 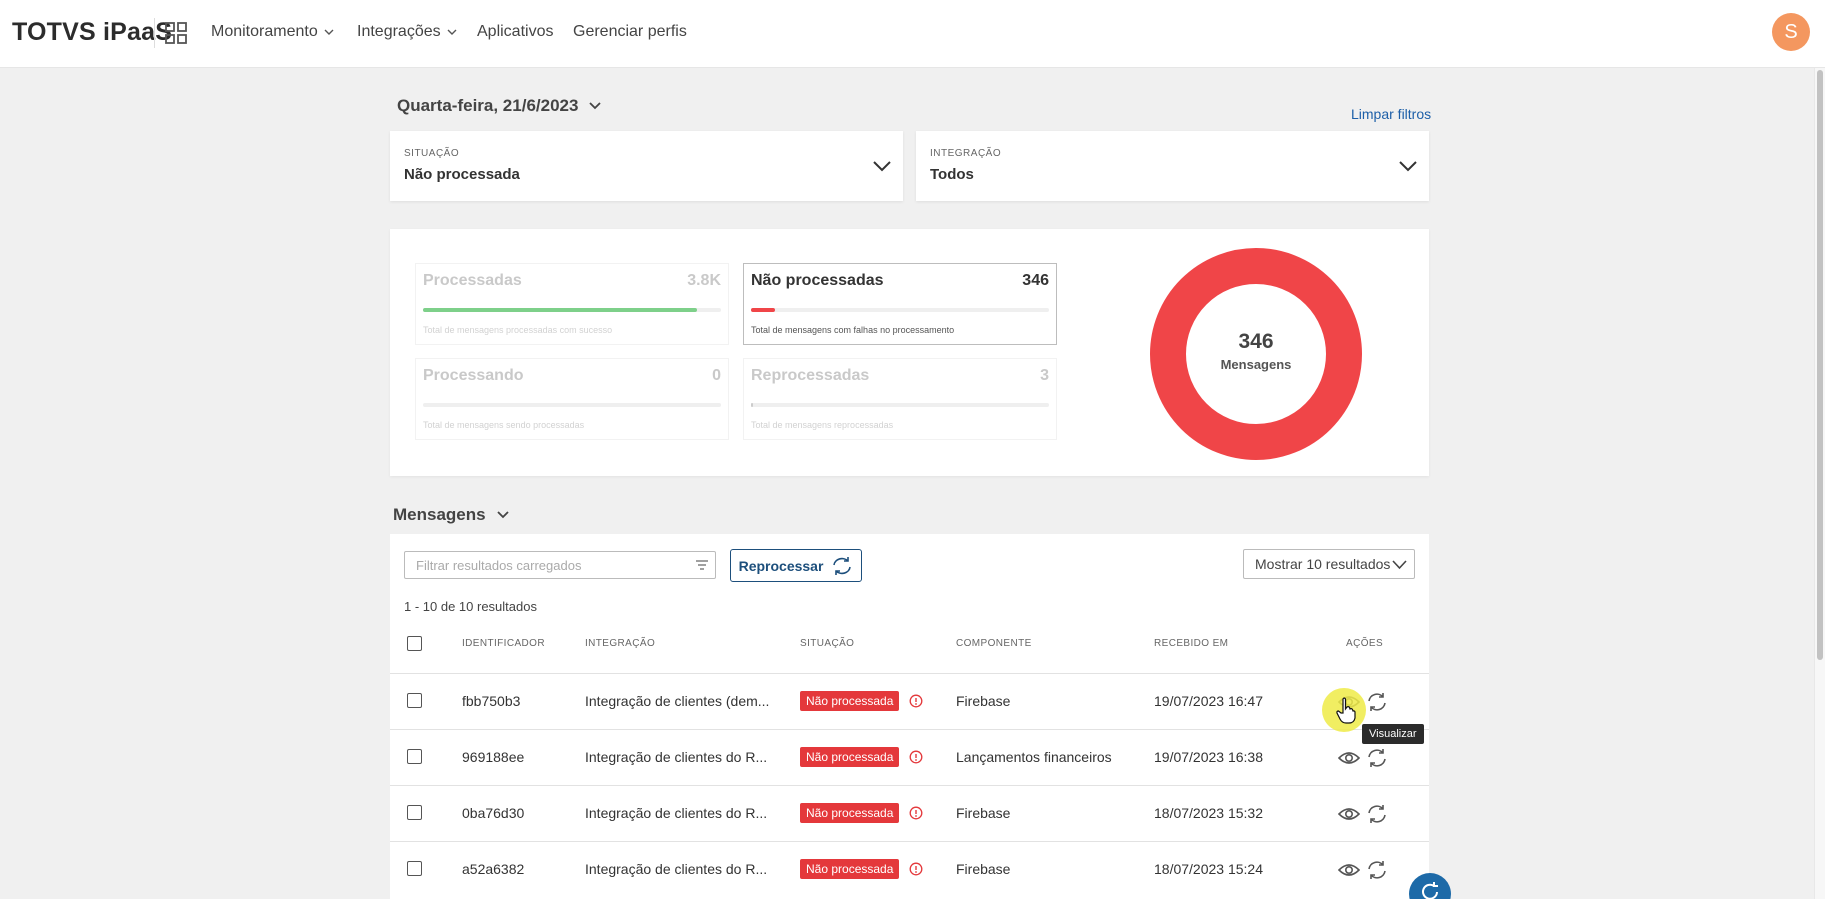 What do you see at coordinates (646, 166) in the screenshot?
I see `situacao-filter: SITUAÇÃO Não processada` at bounding box center [646, 166].